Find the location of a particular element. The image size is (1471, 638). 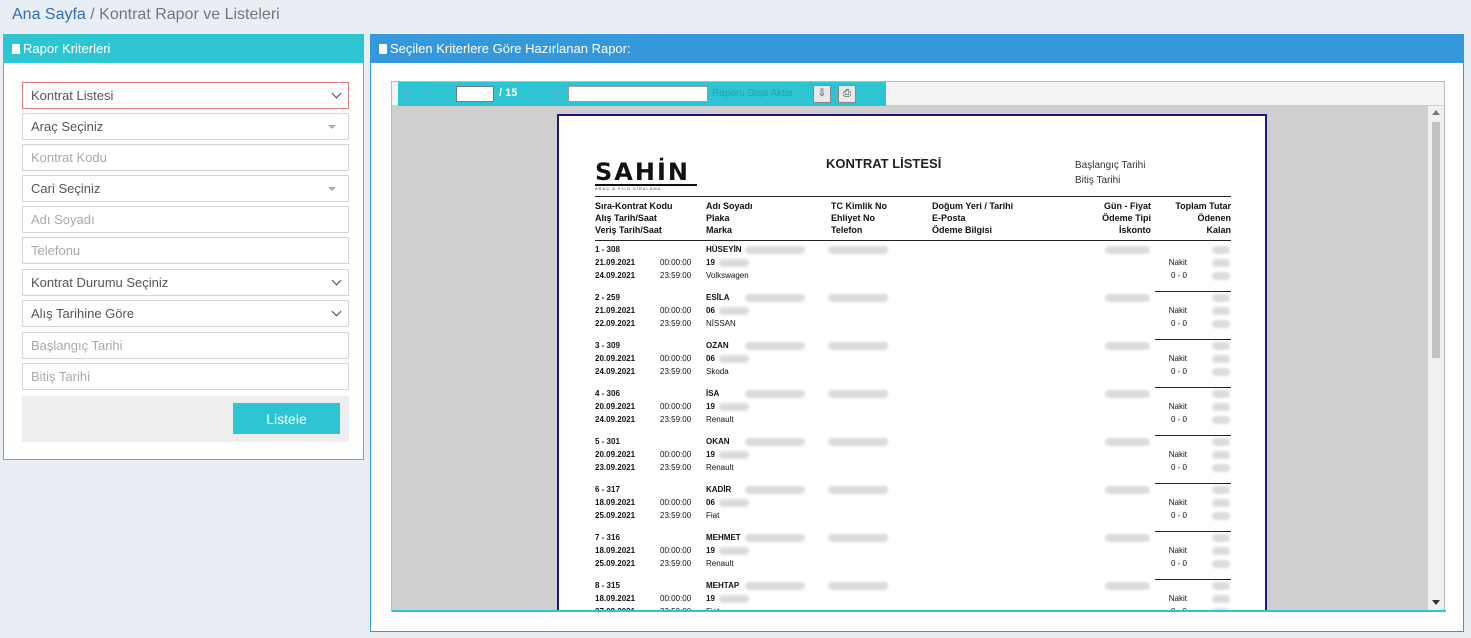

export-icon: ⇩ is located at coordinates (822, 94).